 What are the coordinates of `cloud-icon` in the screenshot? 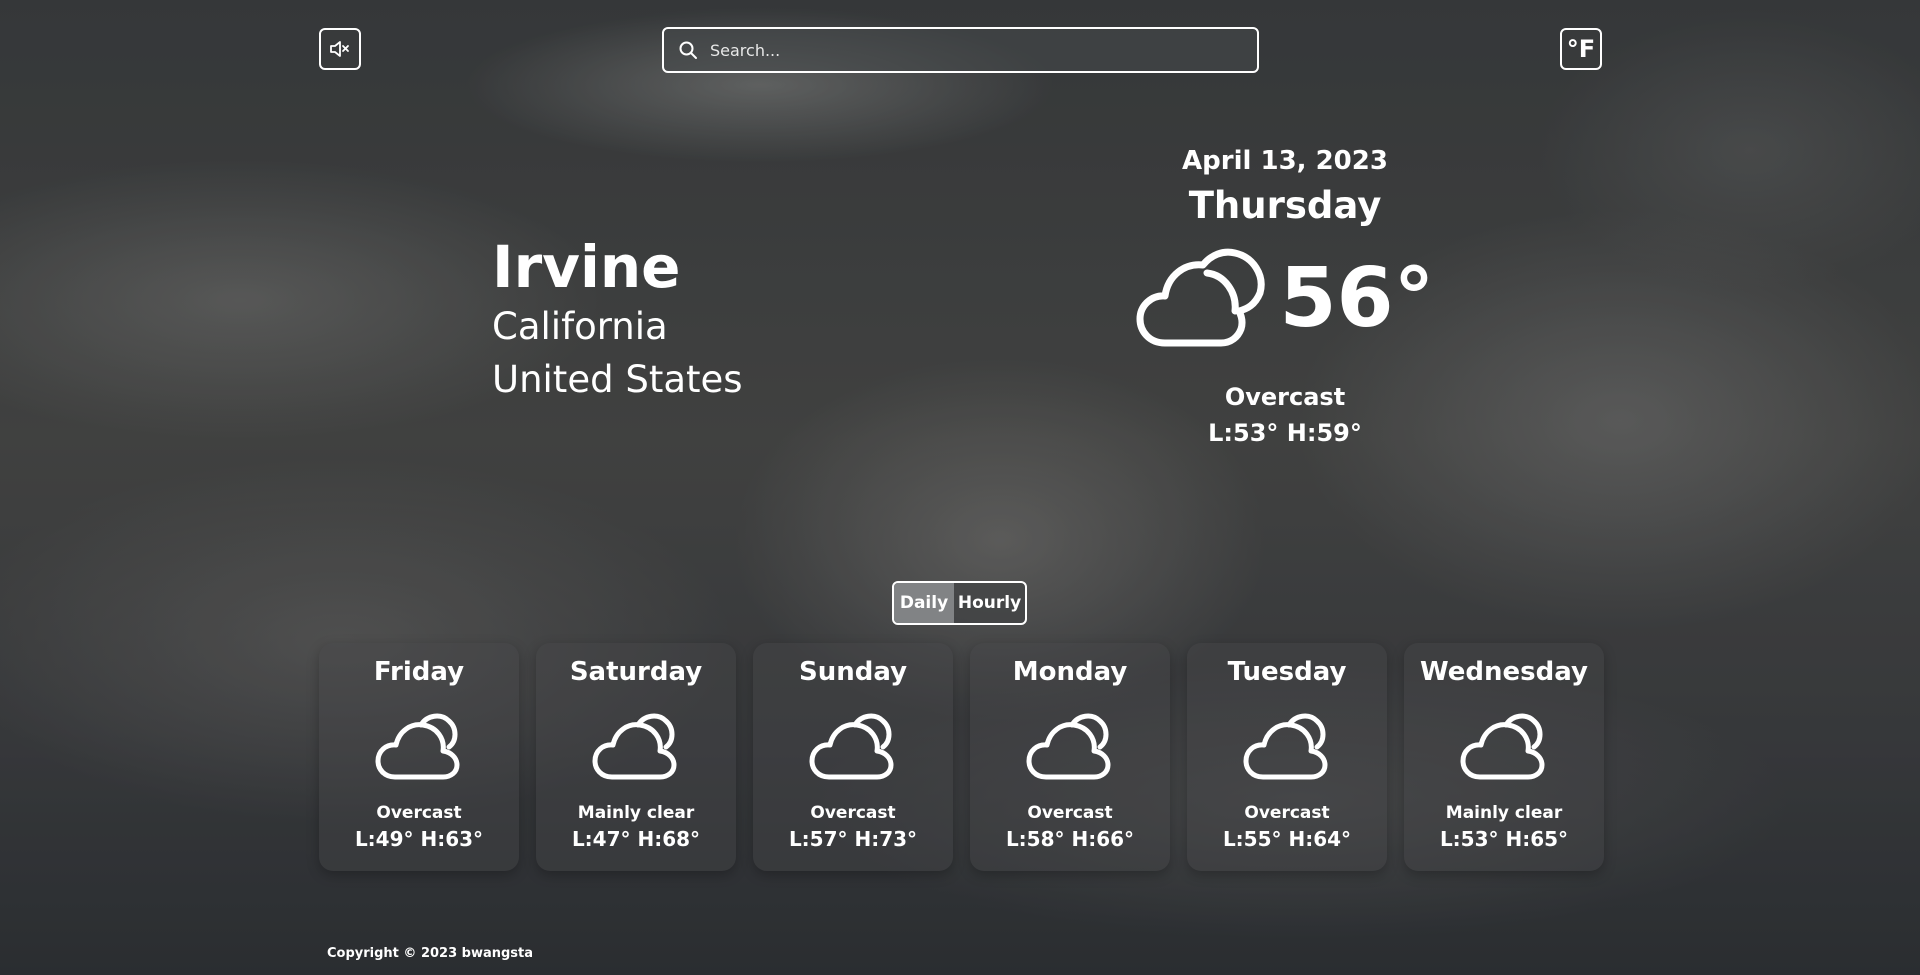 It's located at (1201, 297).